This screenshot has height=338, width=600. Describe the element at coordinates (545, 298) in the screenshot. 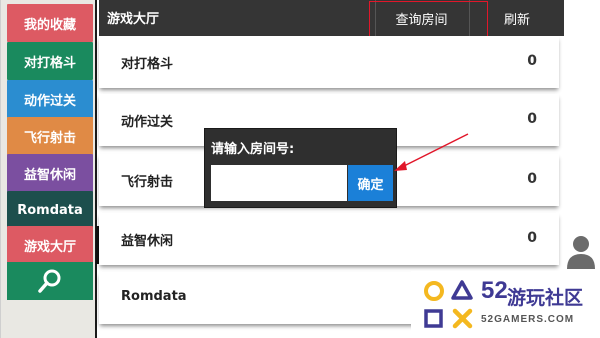

I see `watermark-name: 游玩社区` at that location.